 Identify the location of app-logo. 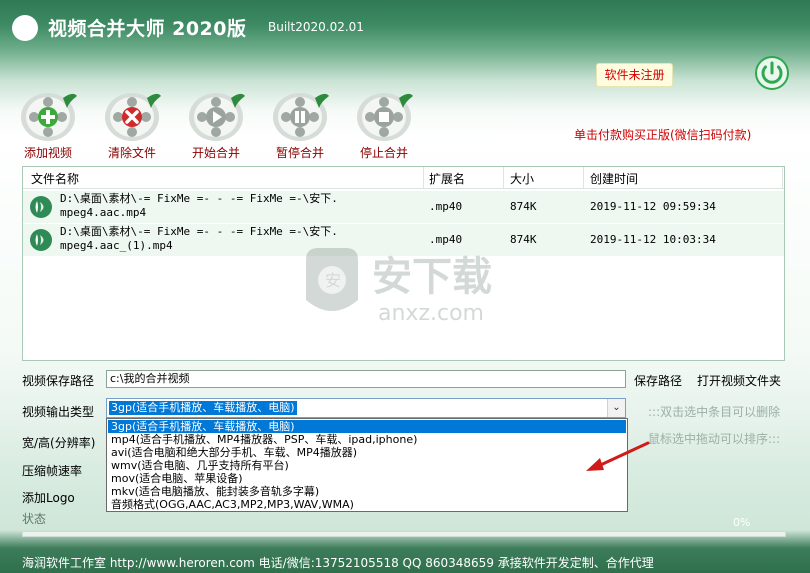
(25, 28).